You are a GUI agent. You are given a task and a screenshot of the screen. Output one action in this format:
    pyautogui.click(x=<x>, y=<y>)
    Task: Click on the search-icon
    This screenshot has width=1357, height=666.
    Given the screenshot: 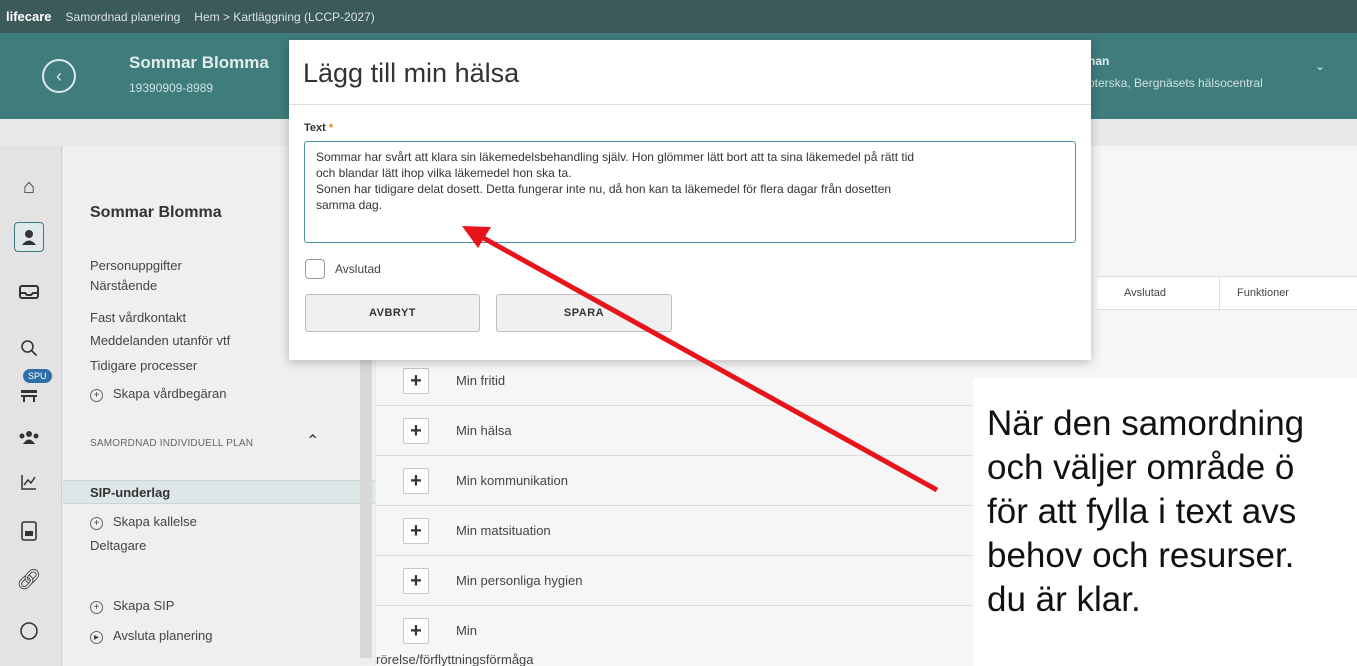 What is the action you would take?
    pyautogui.click(x=29, y=348)
    